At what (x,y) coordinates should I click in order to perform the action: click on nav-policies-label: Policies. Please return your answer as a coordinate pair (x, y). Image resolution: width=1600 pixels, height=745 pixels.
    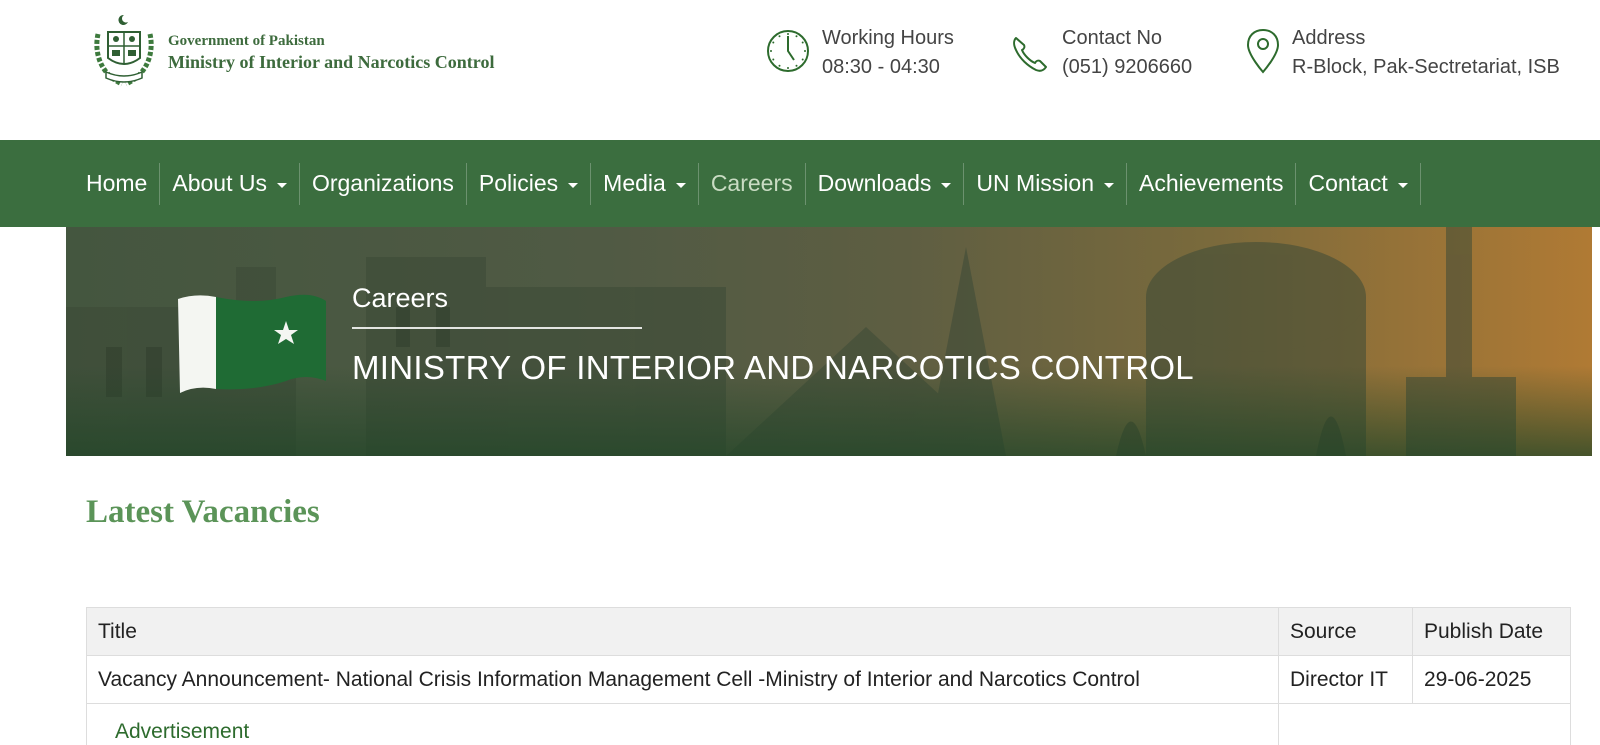
    Looking at the image, I should click on (518, 183).